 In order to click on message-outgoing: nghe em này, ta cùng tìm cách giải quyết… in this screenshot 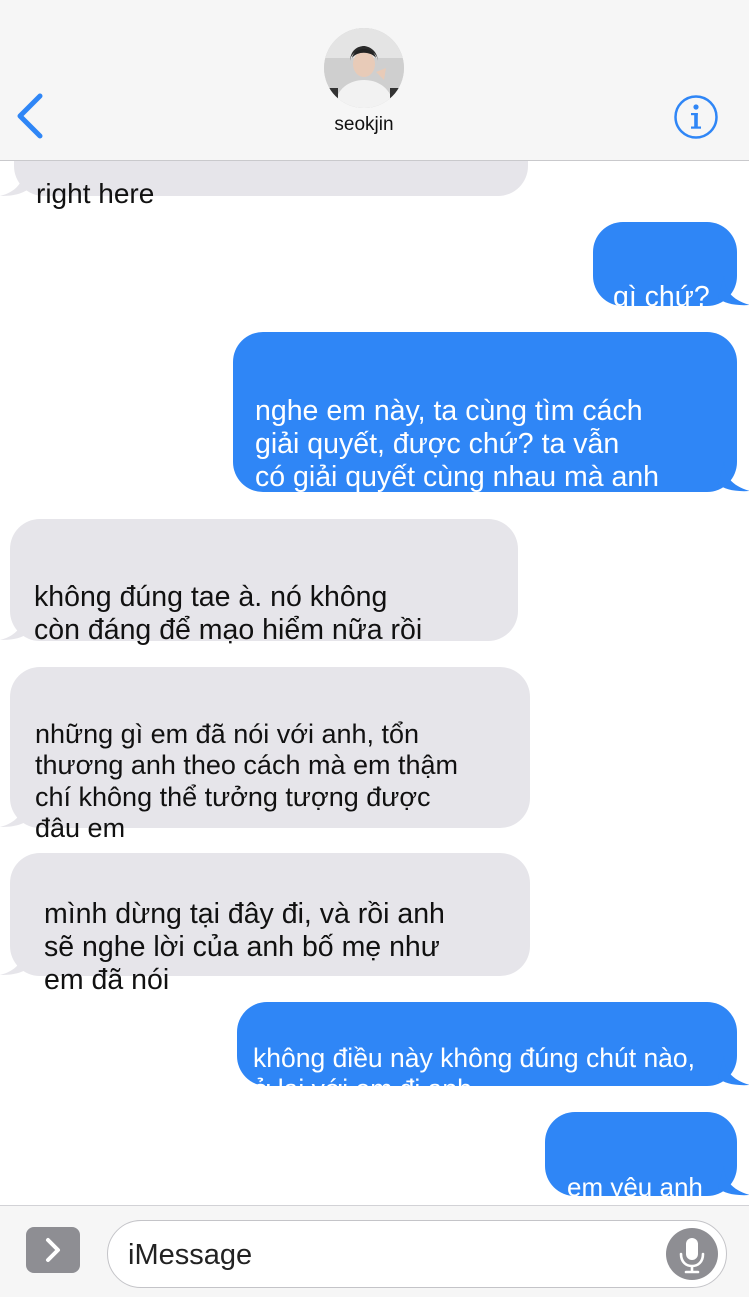, I will do `click(485, 412)`.